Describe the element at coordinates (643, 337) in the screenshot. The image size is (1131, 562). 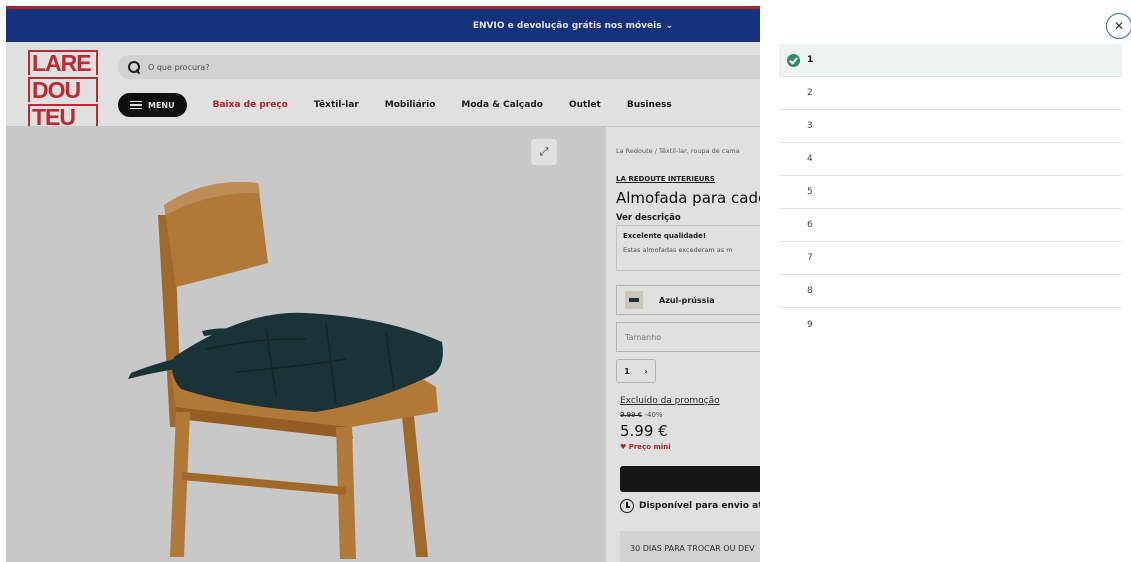
I see `size-placeholder: Tamanho` at that location.